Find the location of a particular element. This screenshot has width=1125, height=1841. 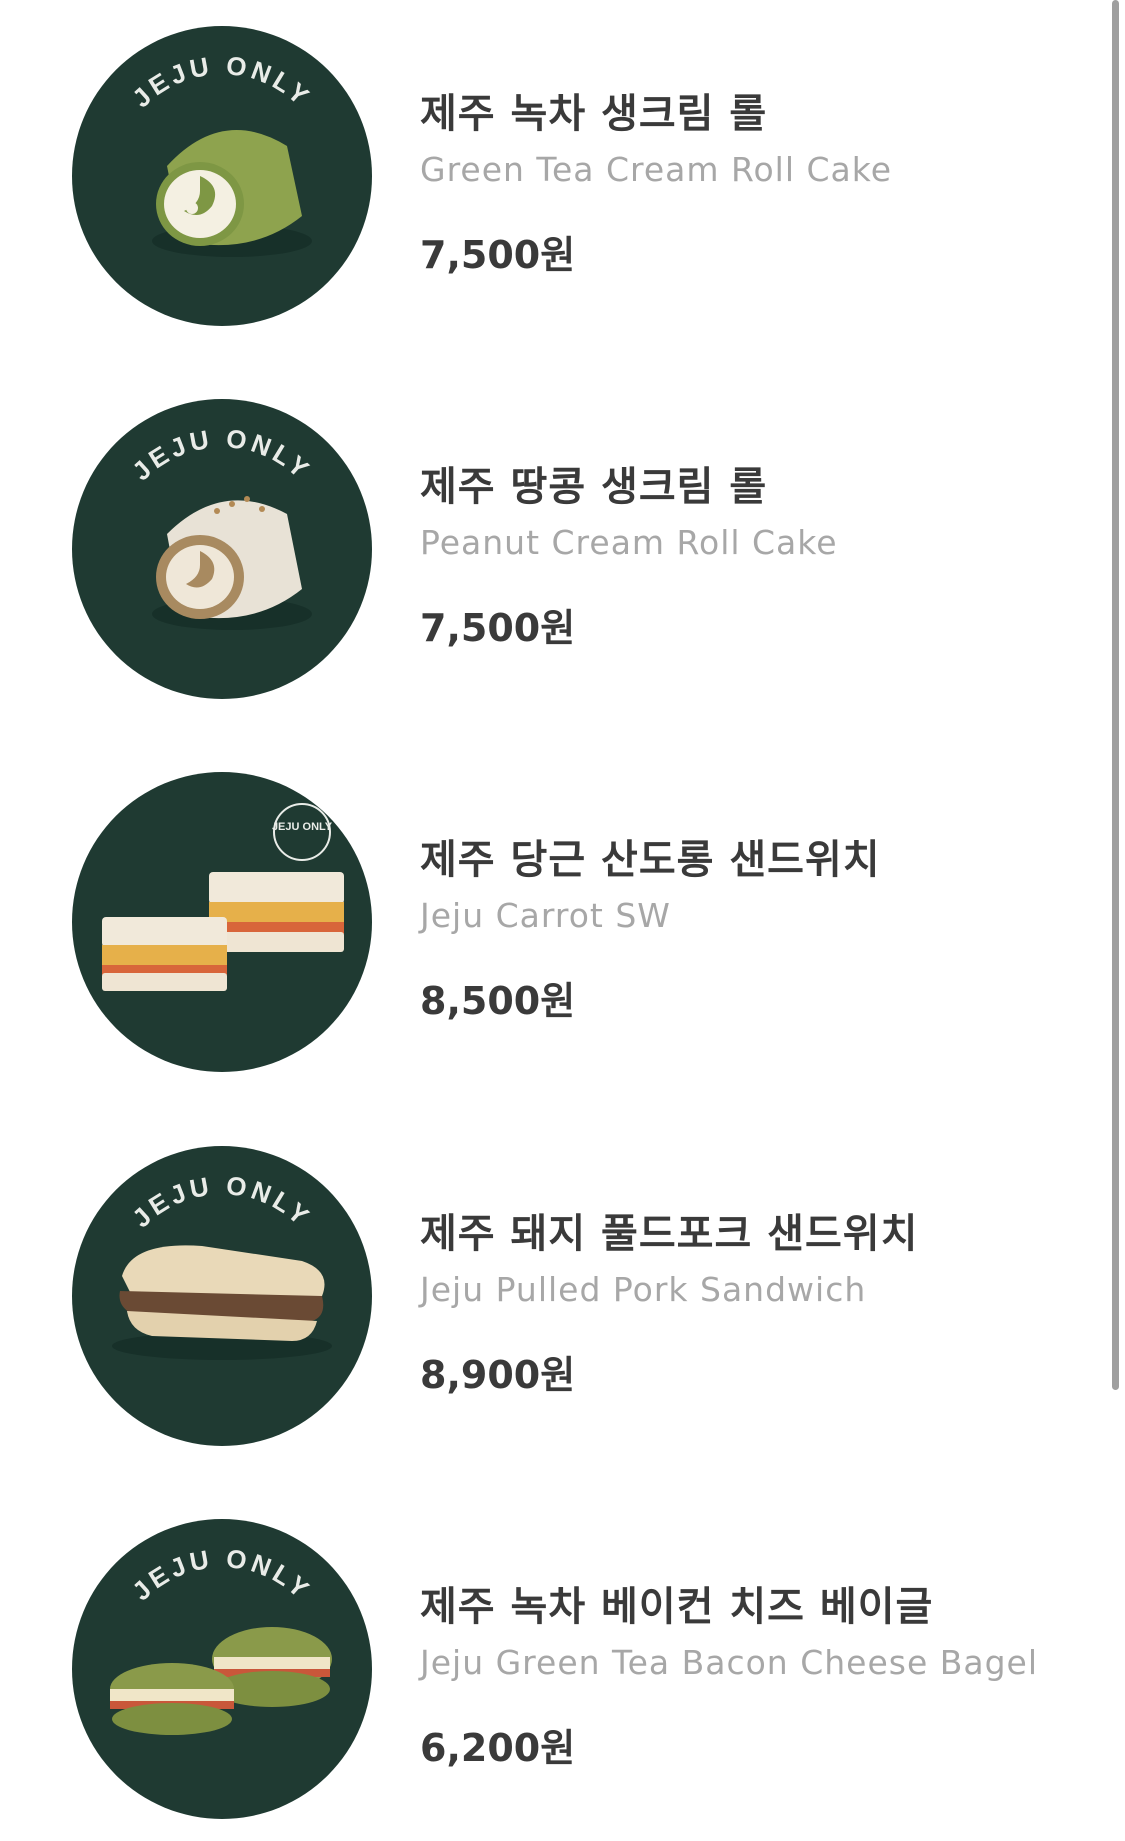

menu-item-name-en: Green Tea Cream Roll Cake is located at coordinates (656, 169).